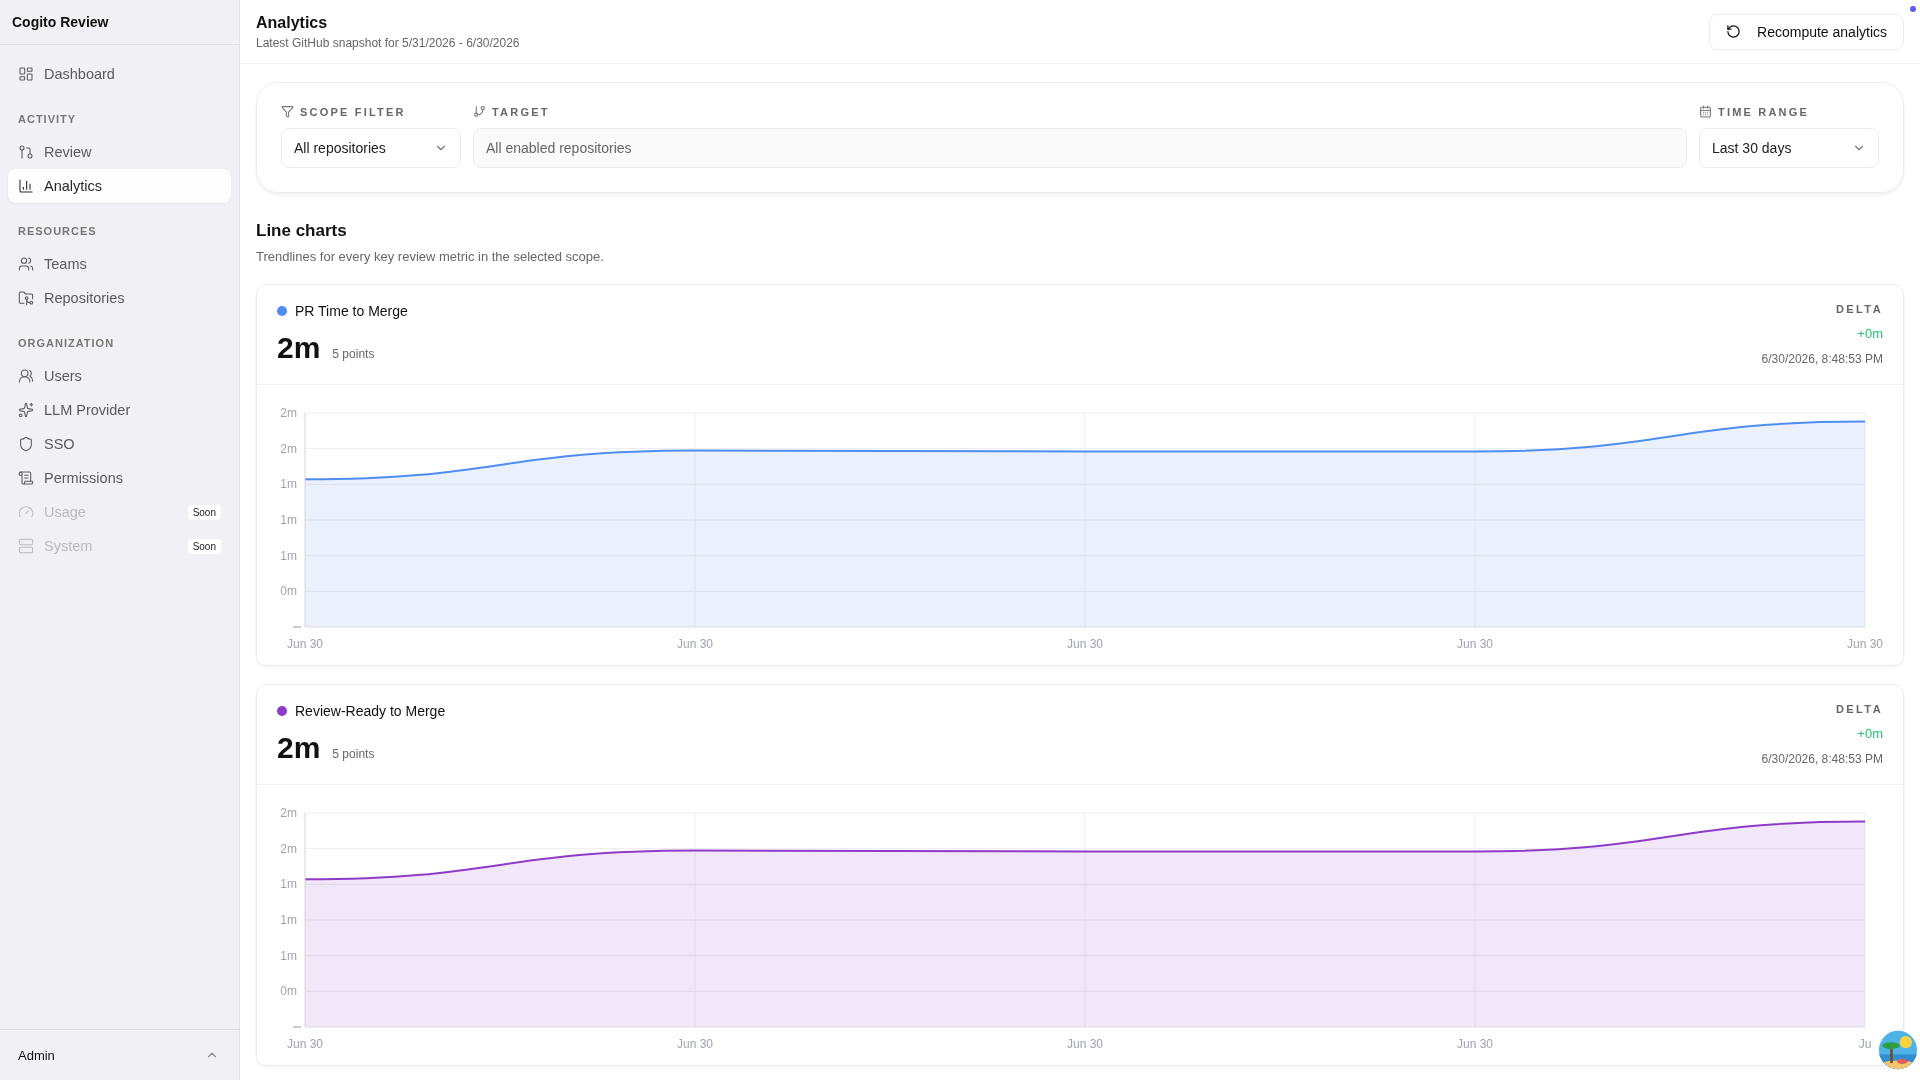  I want to click on sidebar-item: Review, so click(119, 152).